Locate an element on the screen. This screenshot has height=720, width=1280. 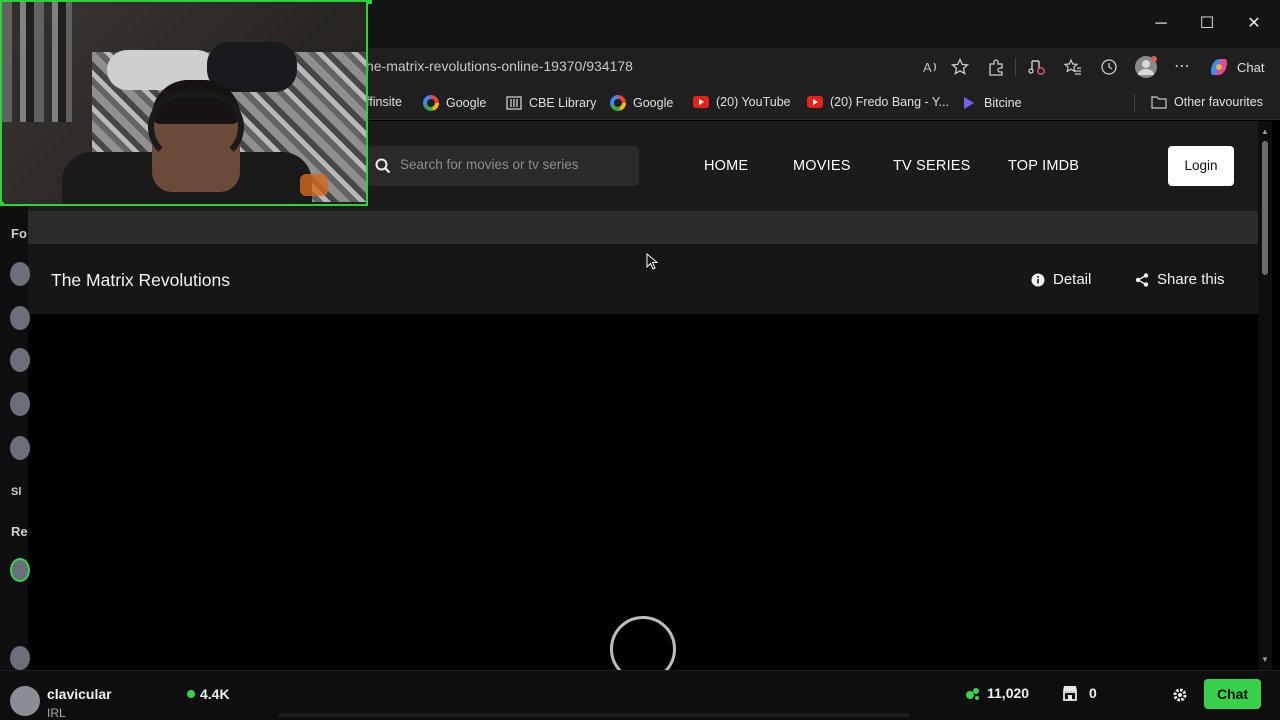
search-input: Search for movies or tv series is located at coordinates (503, 166).